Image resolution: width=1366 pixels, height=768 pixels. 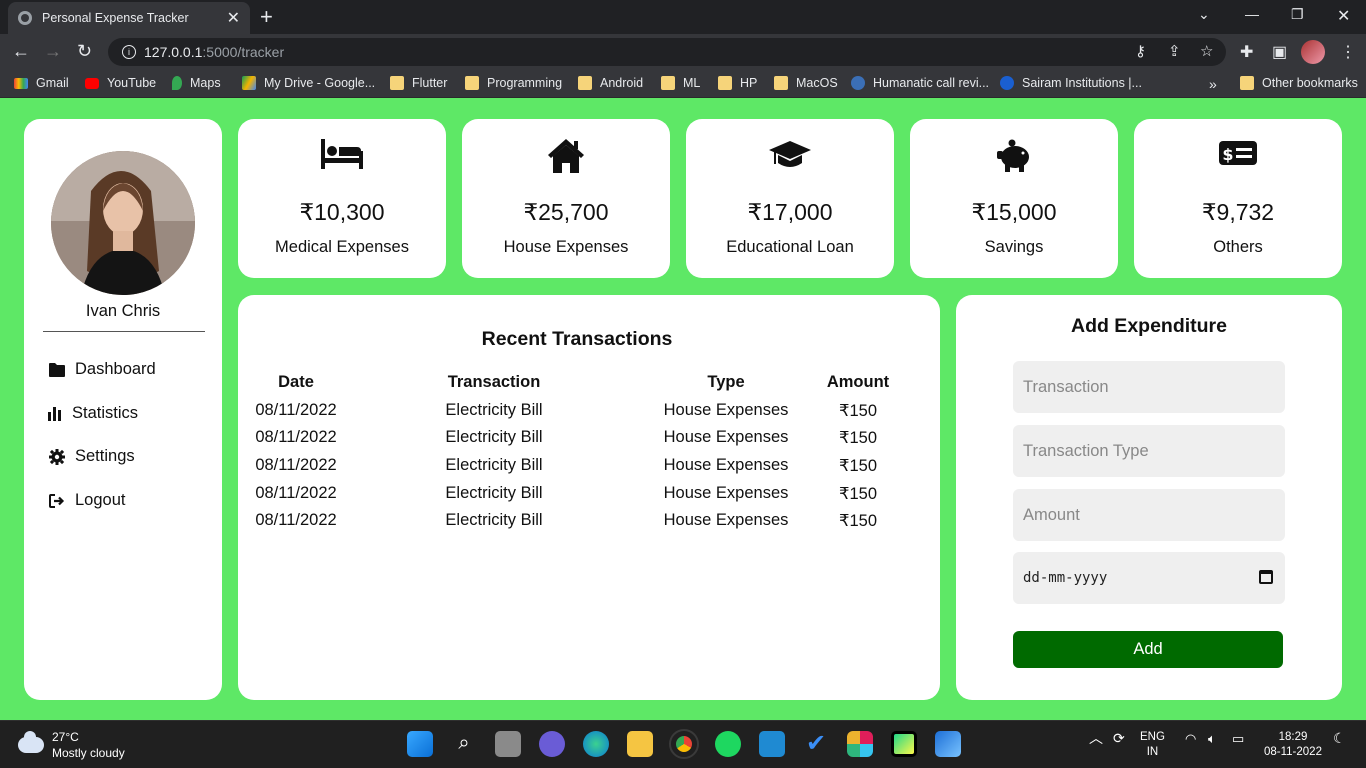 I want to click on search-icon: ⌕, so click(x=464, y=744).